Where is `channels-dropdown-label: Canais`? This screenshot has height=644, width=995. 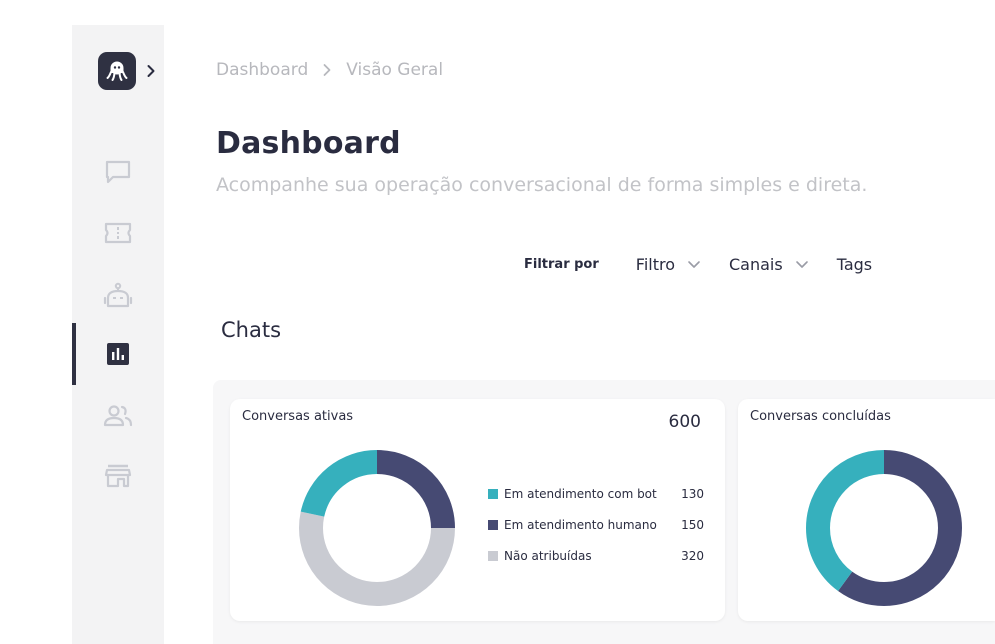 channels-dropdown-label: Canais is located at coordinates (756, 264).